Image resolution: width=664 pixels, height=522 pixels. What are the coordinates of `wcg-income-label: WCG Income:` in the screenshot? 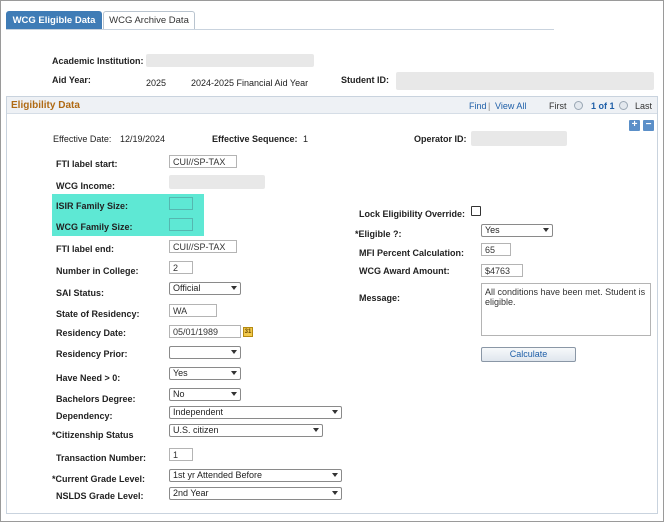 It's located at (86, 186).